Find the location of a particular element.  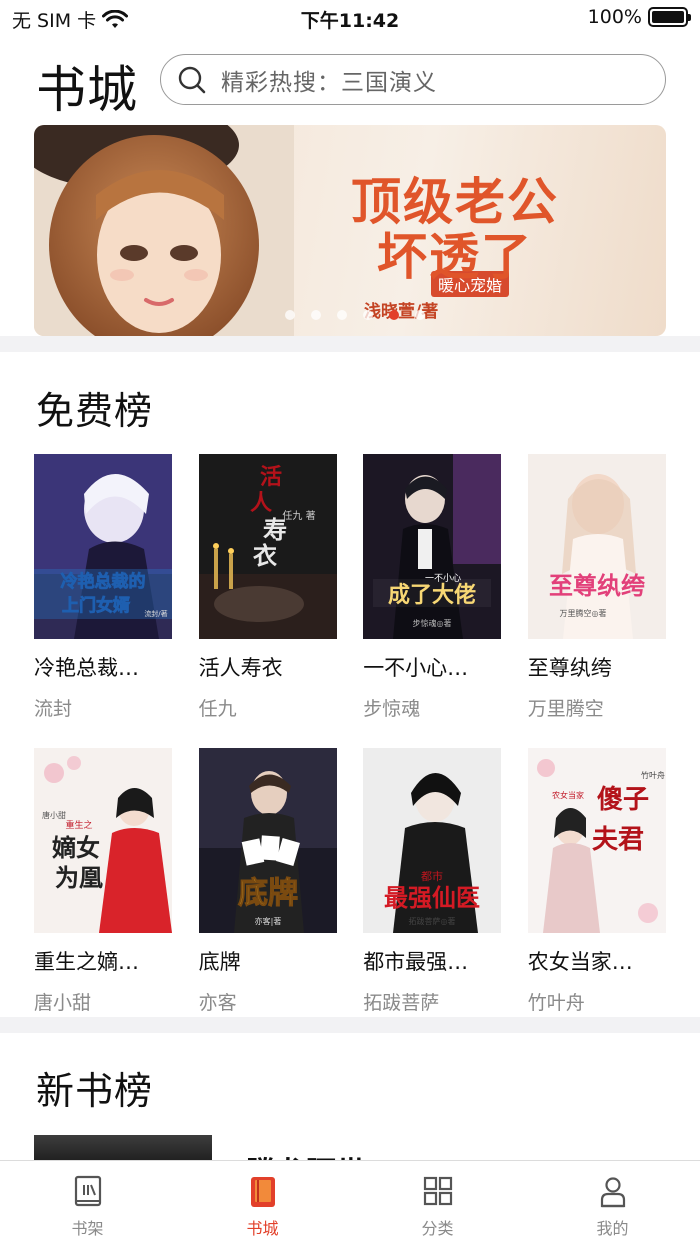

section-title-free: 免费榜 is located at coordinates (95, 411).